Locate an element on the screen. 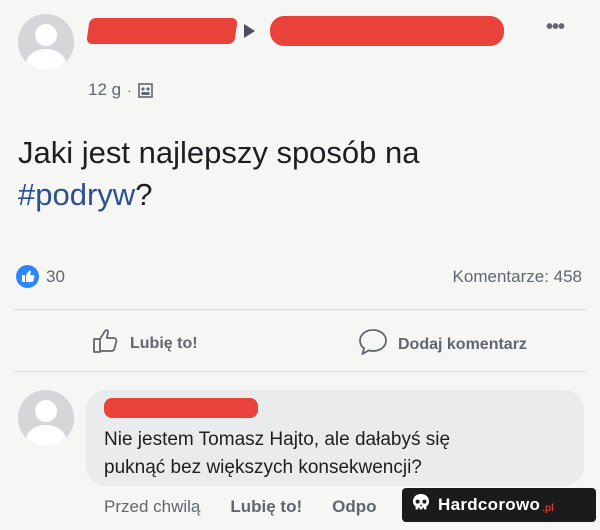  watermark-text: Hardcorowo is located at coordinates (489, 504).